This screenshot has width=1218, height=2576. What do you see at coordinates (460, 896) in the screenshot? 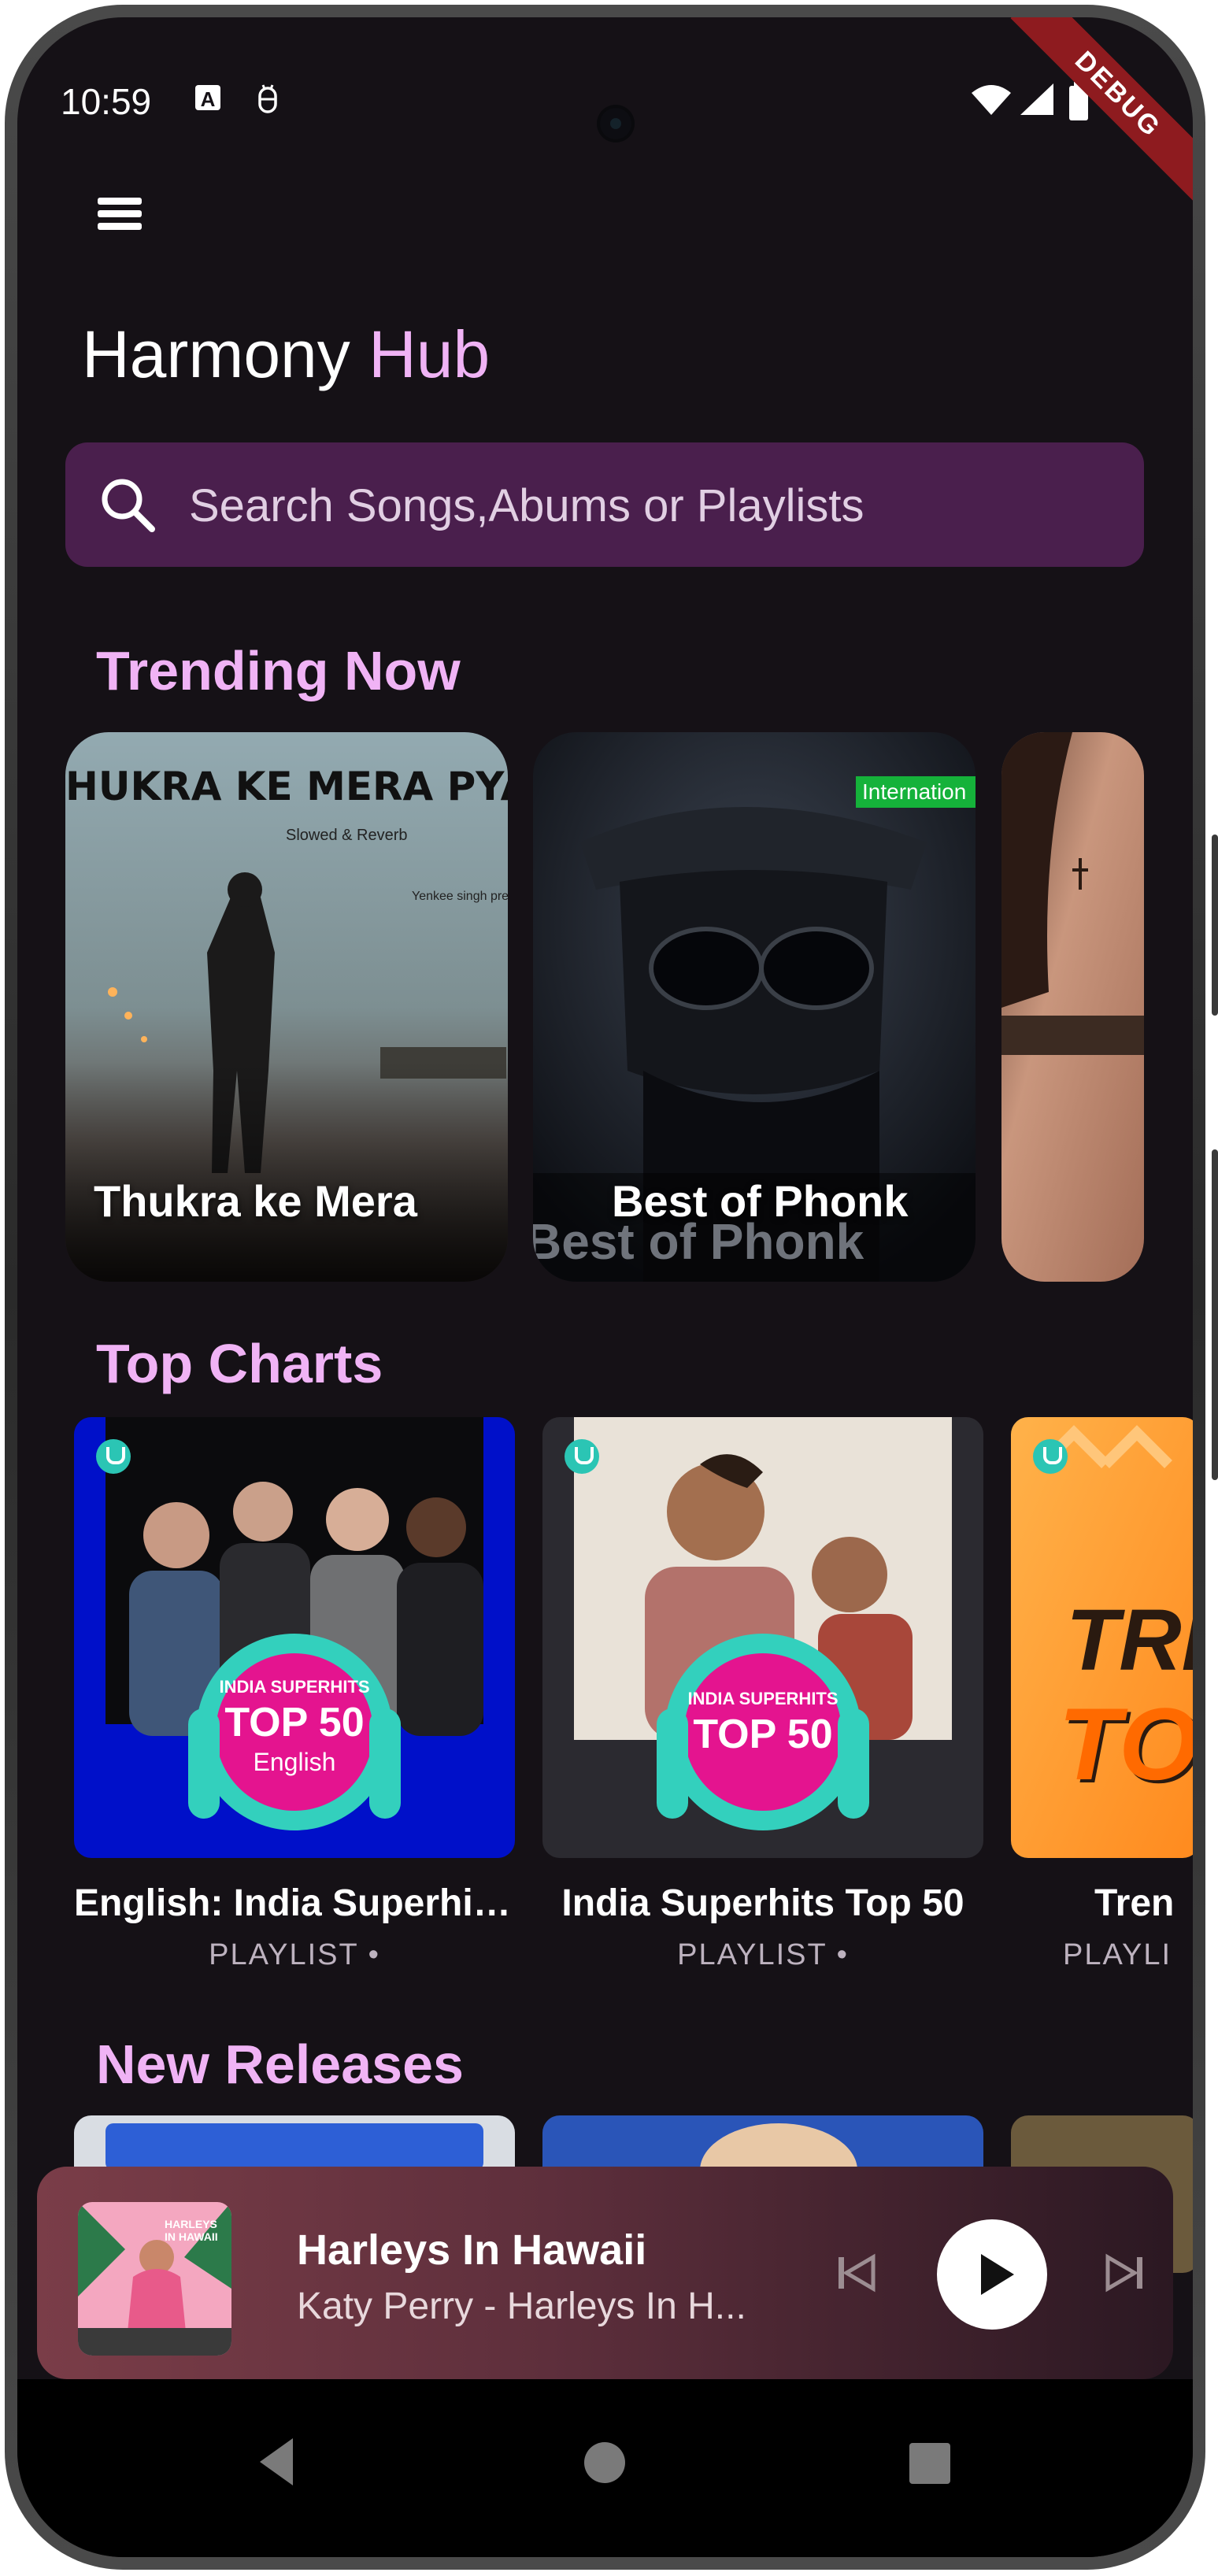
I see `trending-art-credit: Yenkee singh pres` at bounding box center [460, 896].